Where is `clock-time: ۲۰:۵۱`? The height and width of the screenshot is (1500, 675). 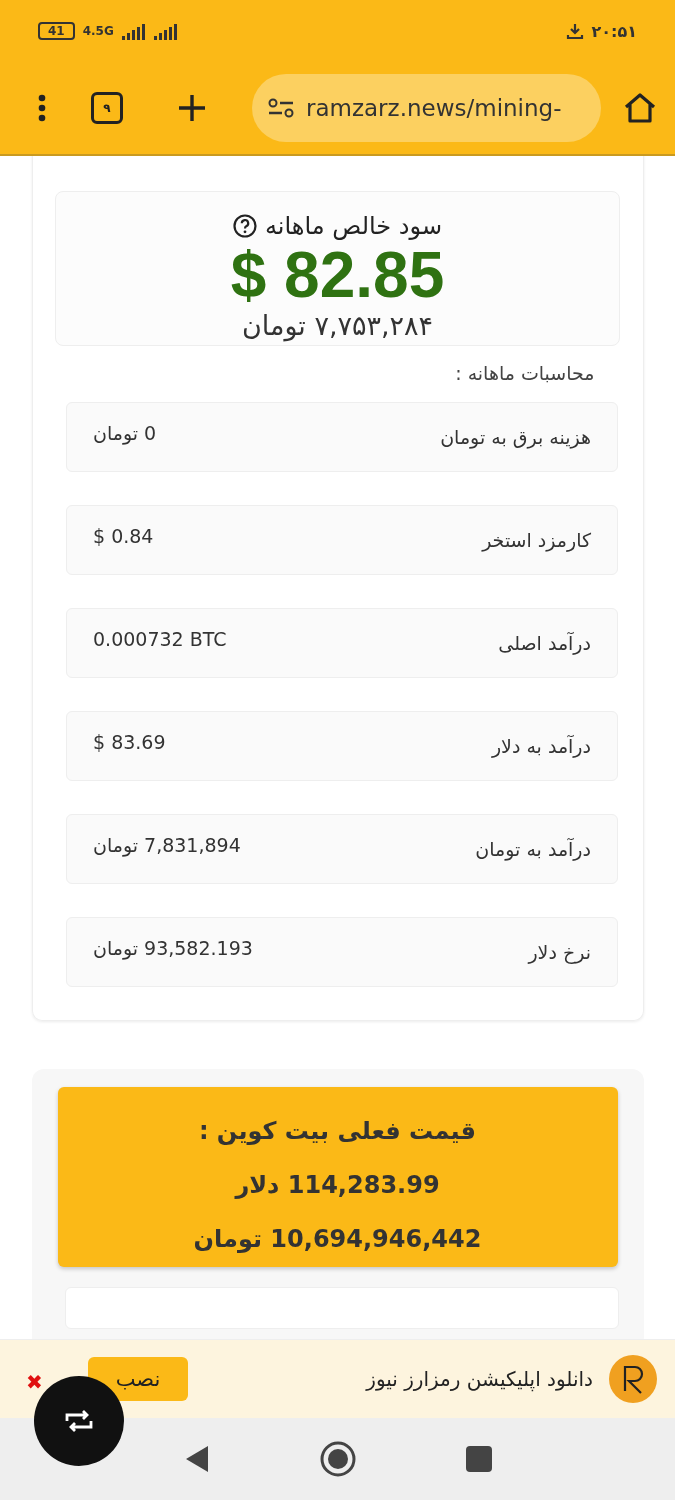
clock-time: ۲۰:۵۱ is located at coordinates (614, 31).